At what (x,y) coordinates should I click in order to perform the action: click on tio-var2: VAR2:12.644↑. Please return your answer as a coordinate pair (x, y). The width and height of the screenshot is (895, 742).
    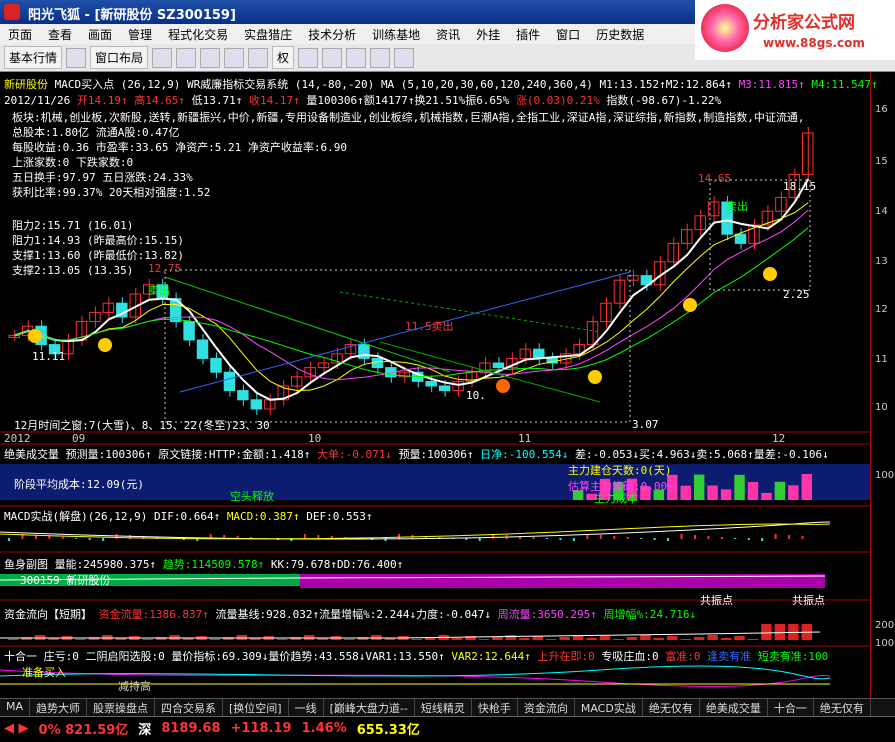
    Looking at the image, I should click on (491, 656).